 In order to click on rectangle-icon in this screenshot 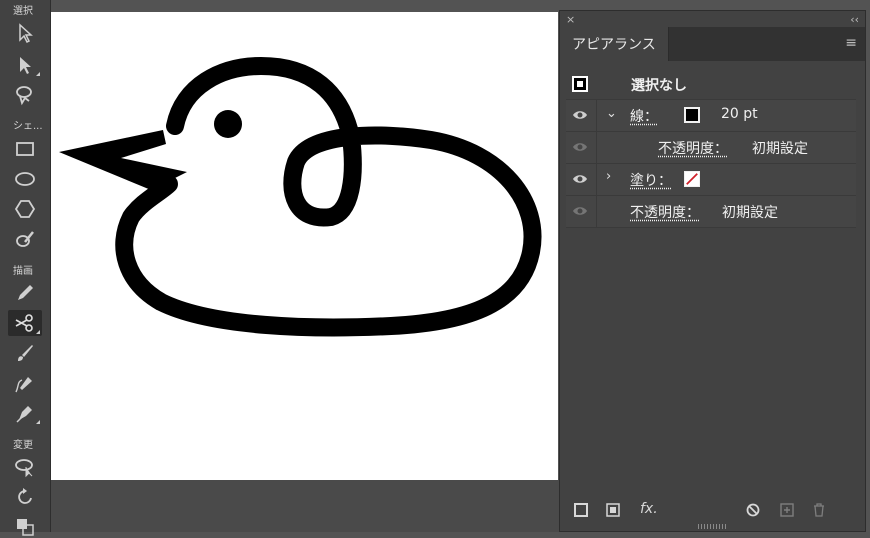, I will do `click(25, 149)`.